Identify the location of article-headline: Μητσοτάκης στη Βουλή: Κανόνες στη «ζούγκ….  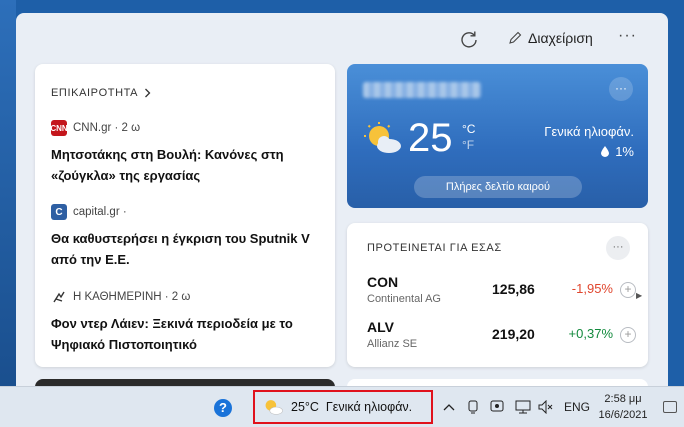
(167, 165).